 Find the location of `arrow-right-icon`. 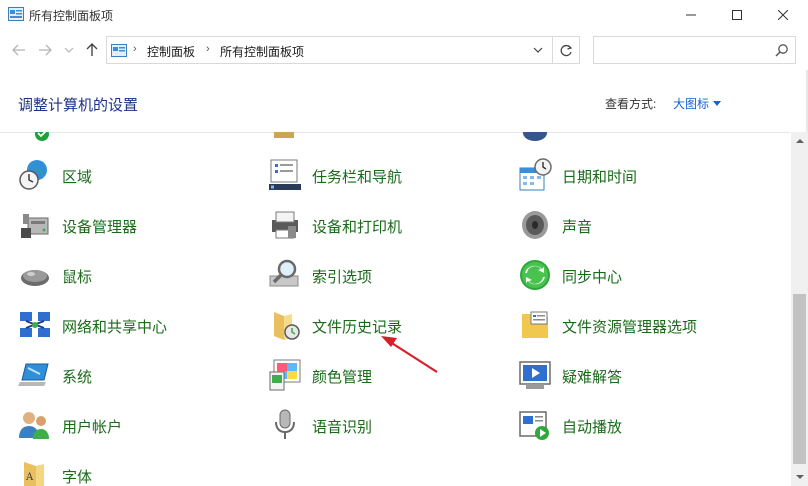

arrow-right-icon is located at coordinates (45, 50).